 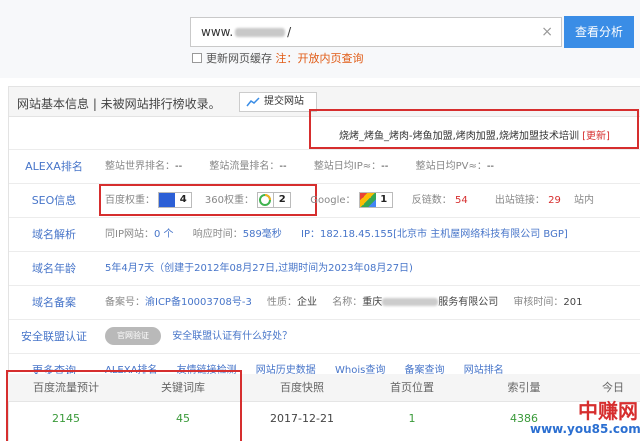 What do you see at coordinates (324, 336) in the screenshot?
I see `security-row: 安全联盟认证 官网验证 安全联盟认证有什么好处？` at bounding box center [324, 336].